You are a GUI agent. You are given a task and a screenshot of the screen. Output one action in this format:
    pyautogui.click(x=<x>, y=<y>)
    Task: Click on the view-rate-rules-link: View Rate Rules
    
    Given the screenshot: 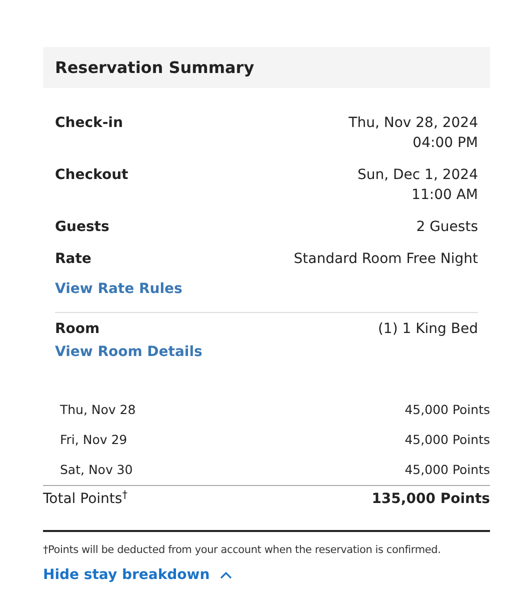 What is the action you would take?
    pyautogui.click(x=118, y=289)
    